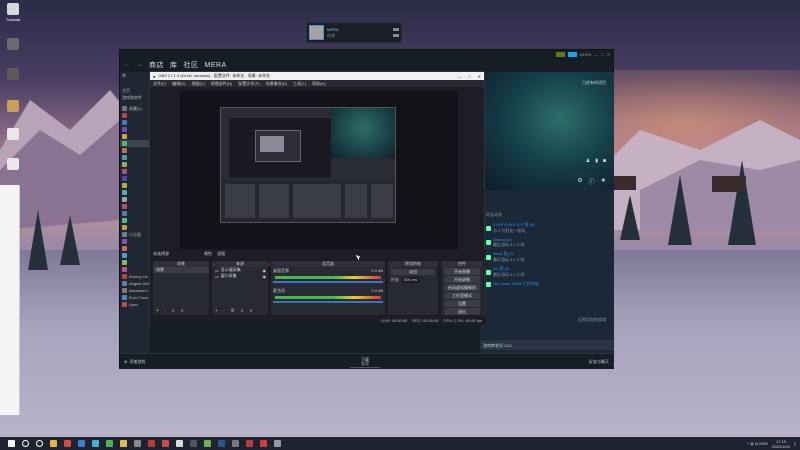  What do you see at coordinates (13, 12) in the screenshot?
I see `desktop-icon: Translat` at bounding box center [13, 12].